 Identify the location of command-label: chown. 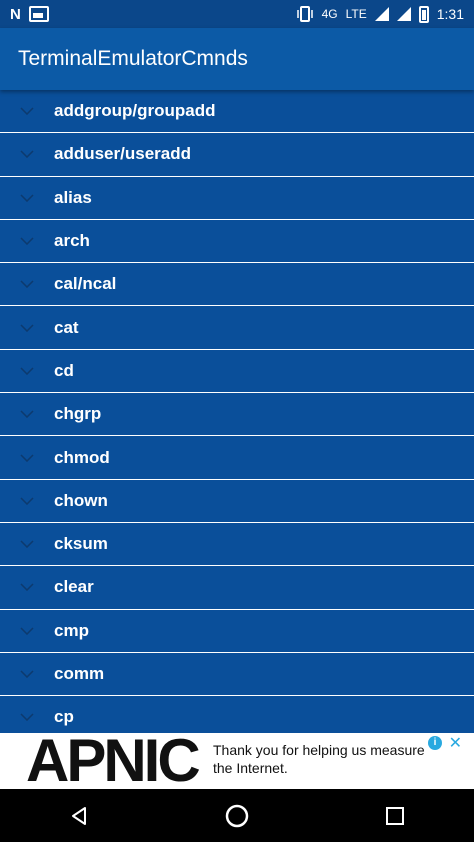
(81, 500).